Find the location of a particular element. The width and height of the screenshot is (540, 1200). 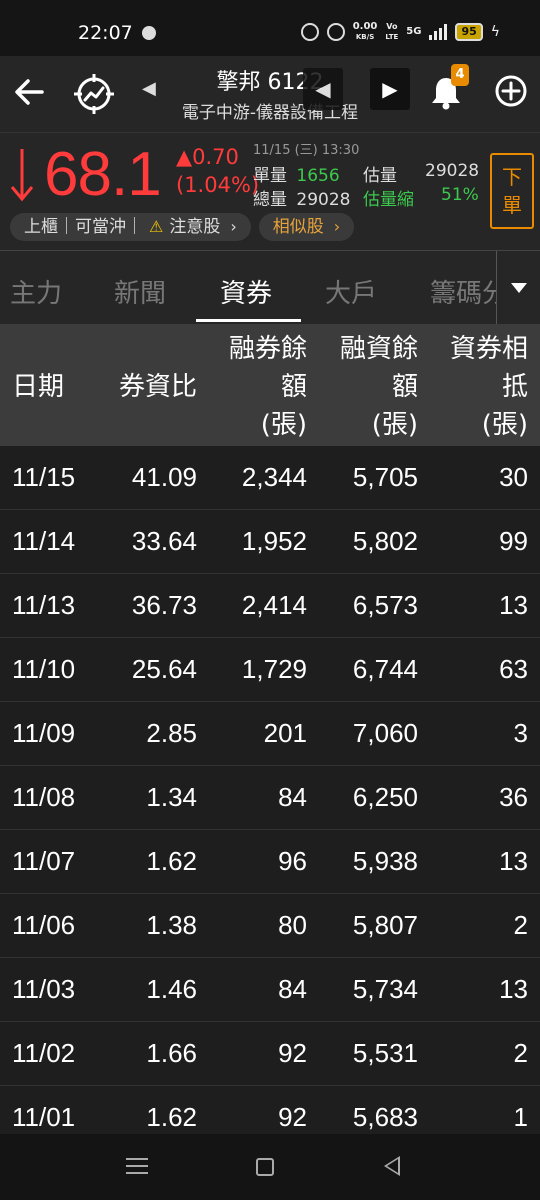

table-header: 日期 券資比 融券餘 額 (張) 融資餘 額 (張) 資券相 抵 (張) is located at coordinates (270, 385).